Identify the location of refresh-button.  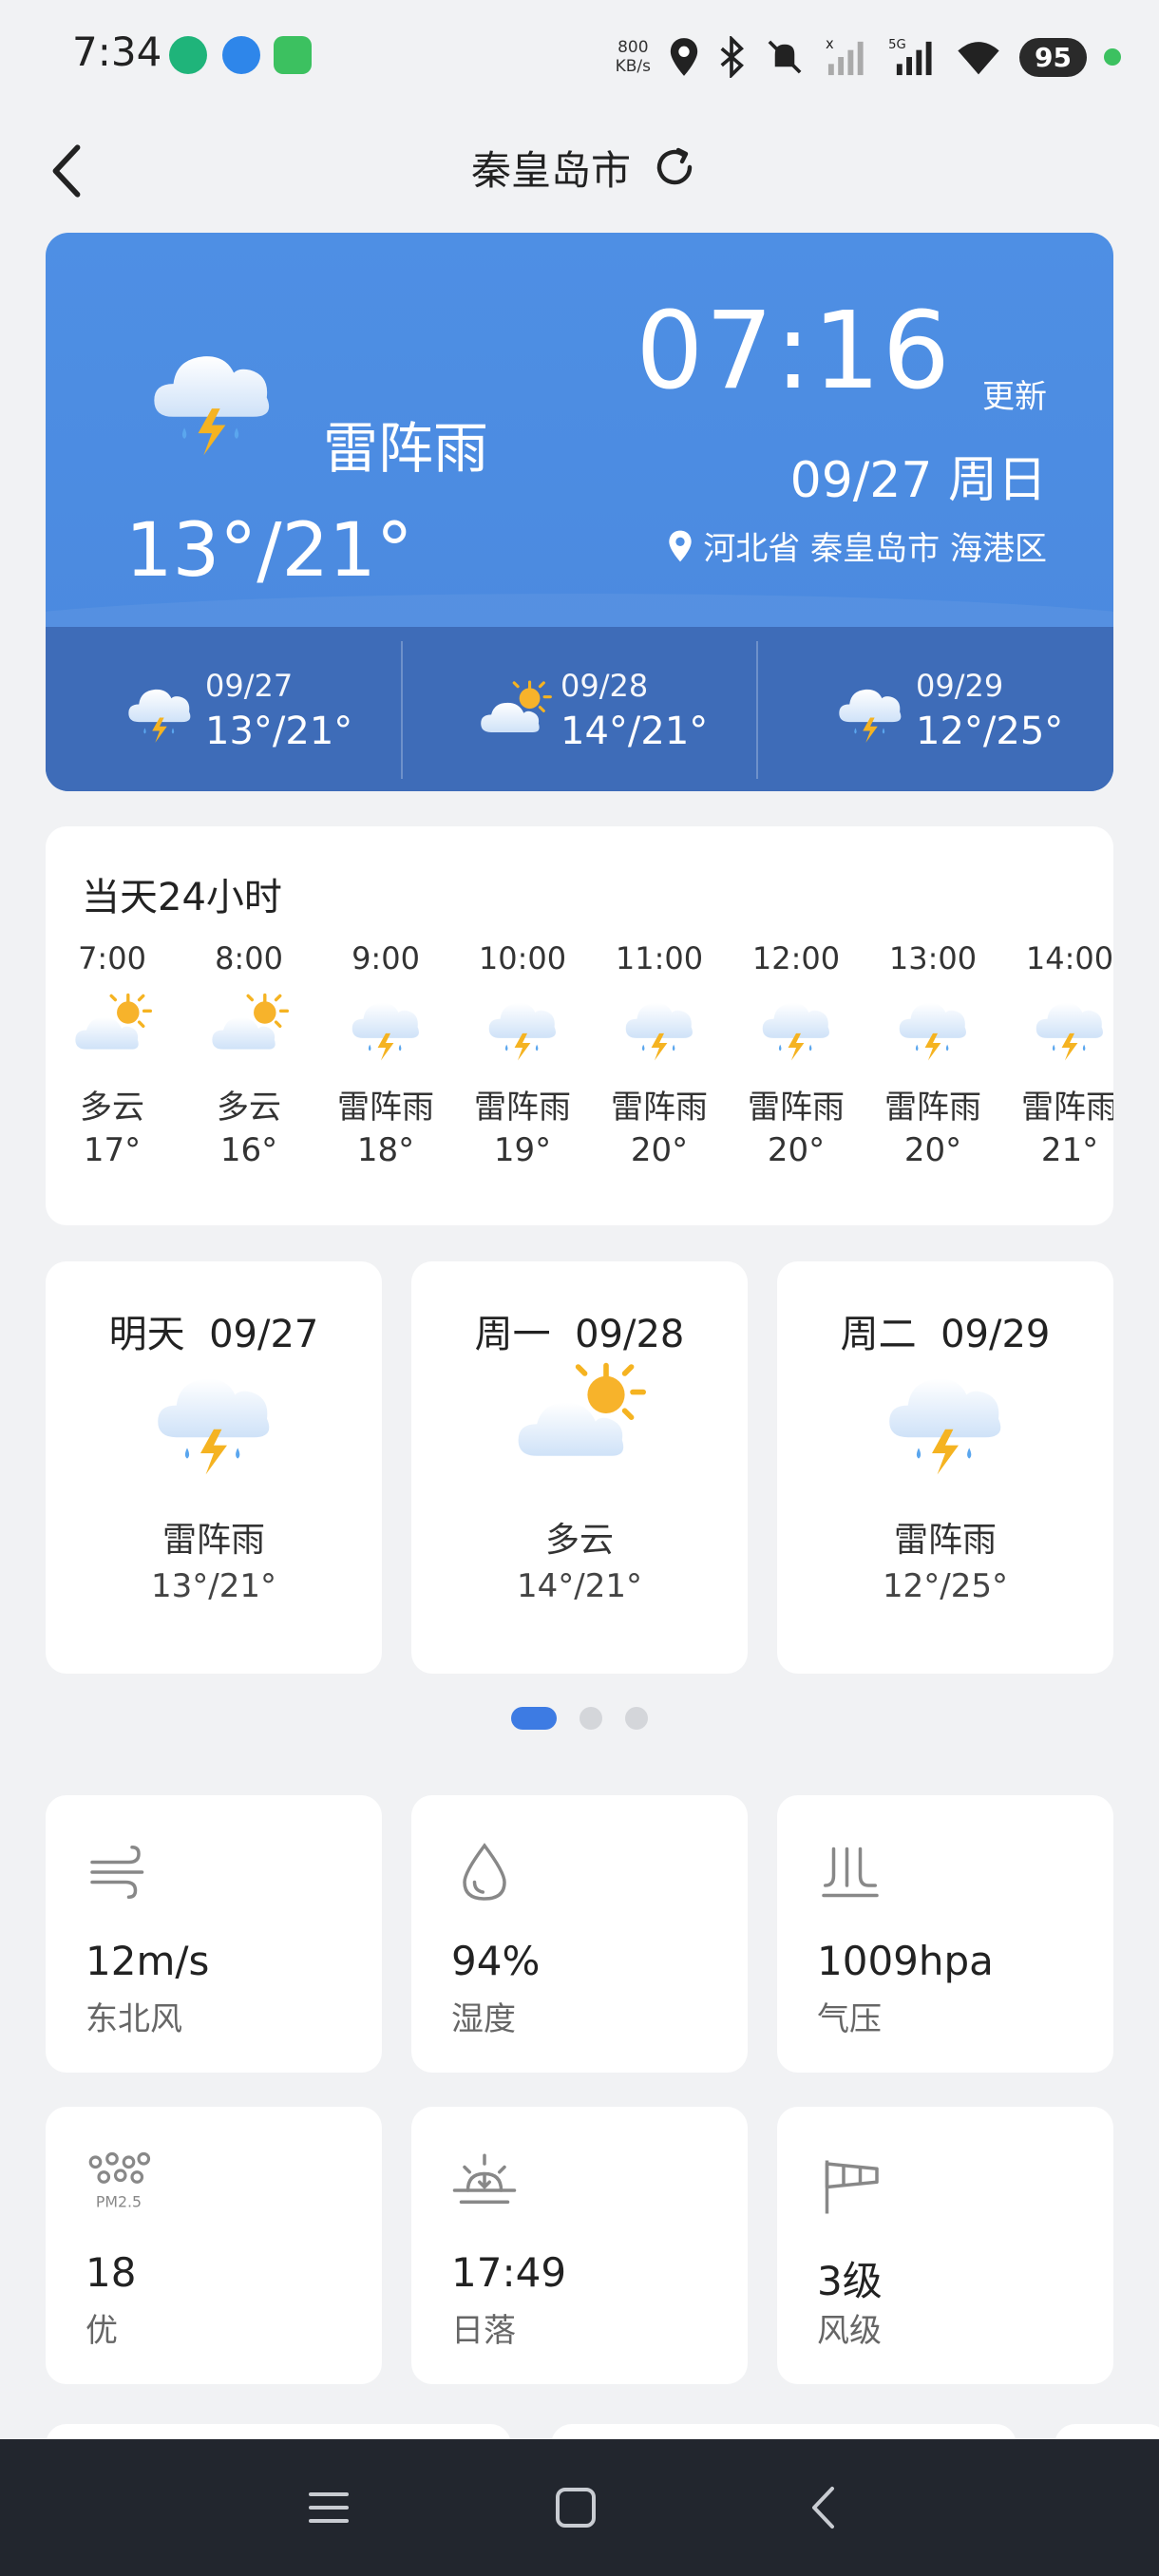
(674, 167).